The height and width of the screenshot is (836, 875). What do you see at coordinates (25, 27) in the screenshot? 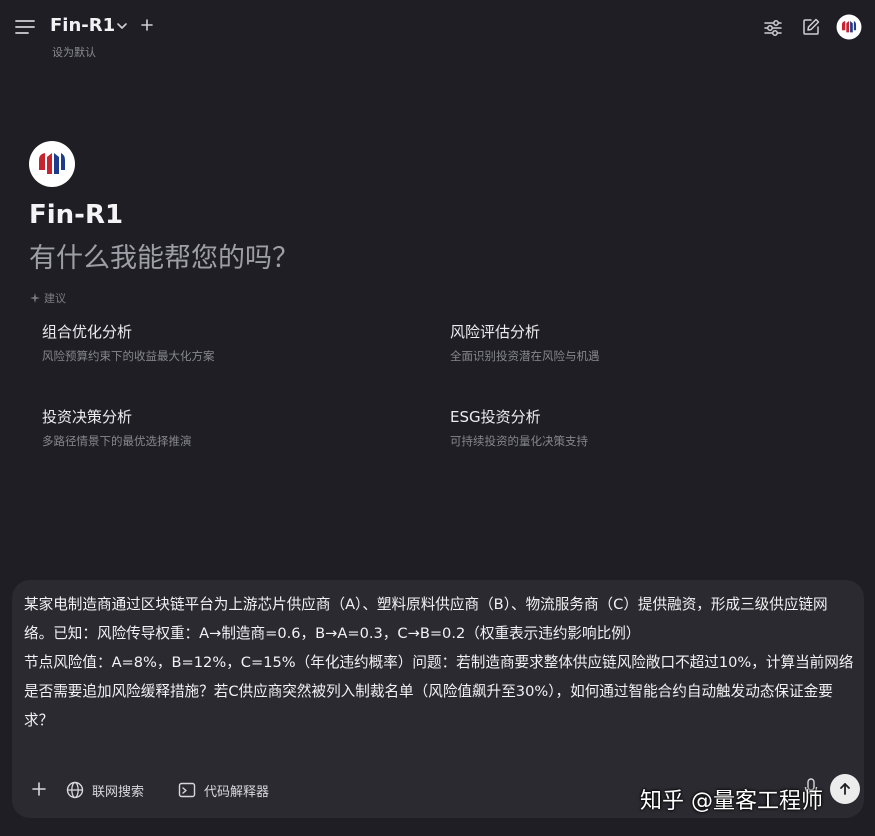
I see `sidebar-menu-icon` at bounding box center [25, 27].